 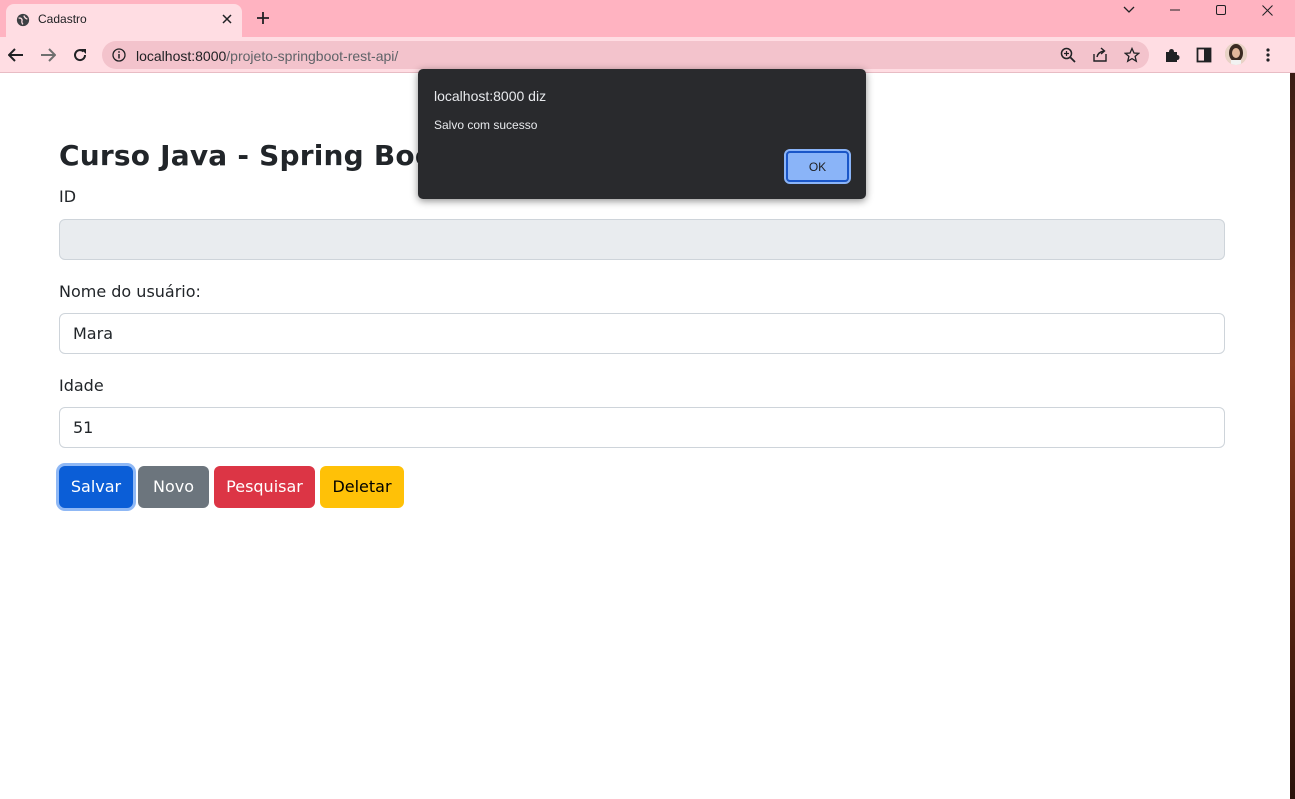 What do you see at coordinates (1132, 55) in the screenshot?
I see `bookmark-star-icon` at bounding box center [1132, 55].